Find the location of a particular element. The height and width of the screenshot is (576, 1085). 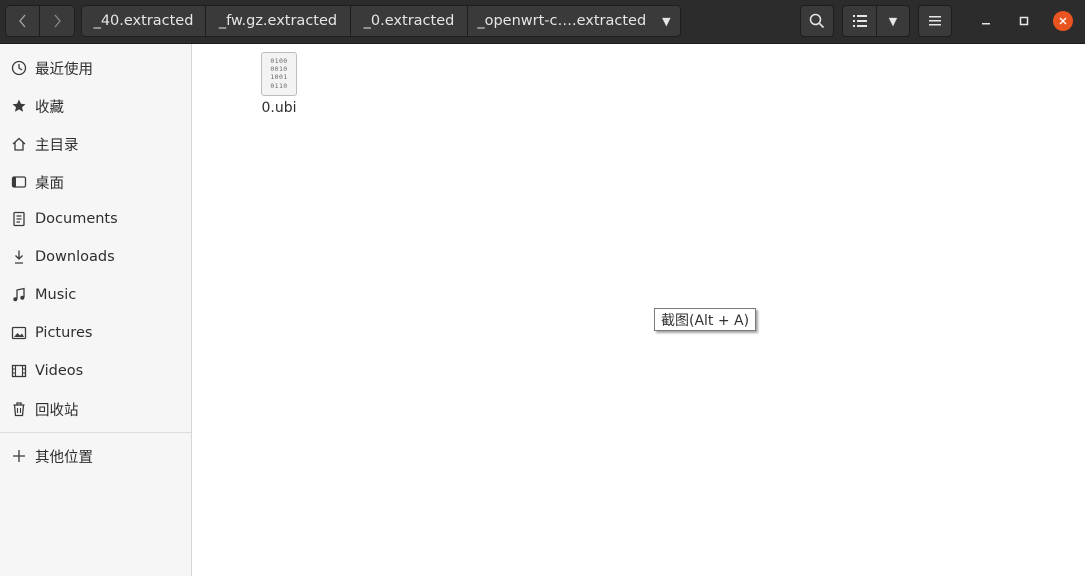

file-item: 0100 0010 1001 0110 0.ubi is located at coordinates (279, 84).